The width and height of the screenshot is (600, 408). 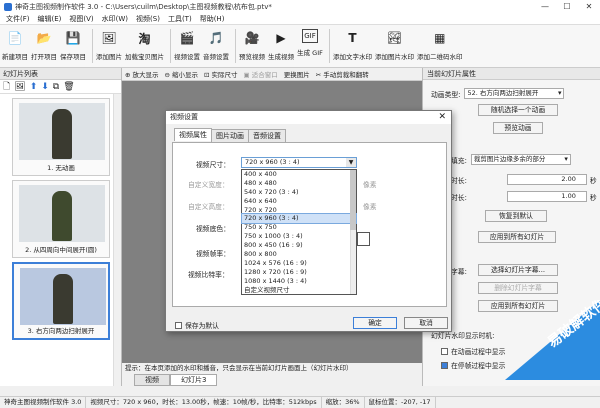 I want to click on dialog-title: 视频设置, so click(x=184, y=117).